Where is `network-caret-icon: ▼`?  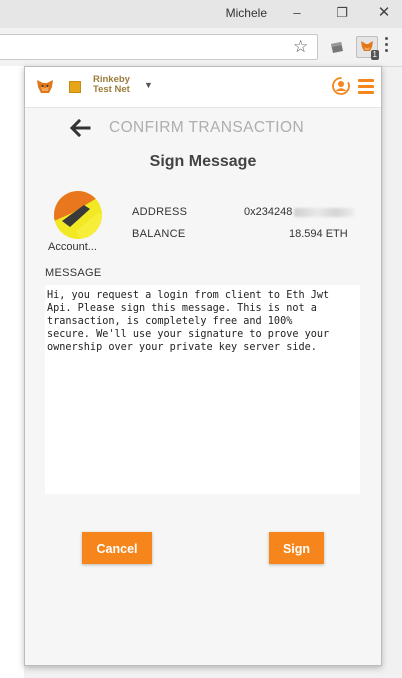
network-caret-icon: ▼ is located at coordinates (148, 85).